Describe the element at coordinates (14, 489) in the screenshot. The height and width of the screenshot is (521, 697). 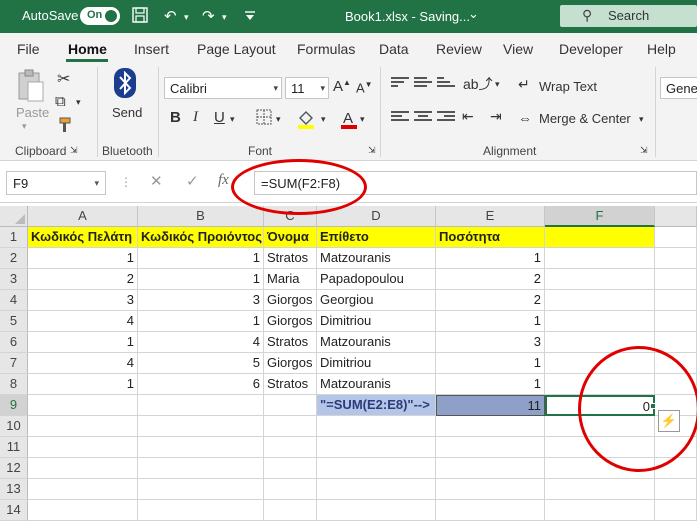
I see `row-header-13: 13` at that location.